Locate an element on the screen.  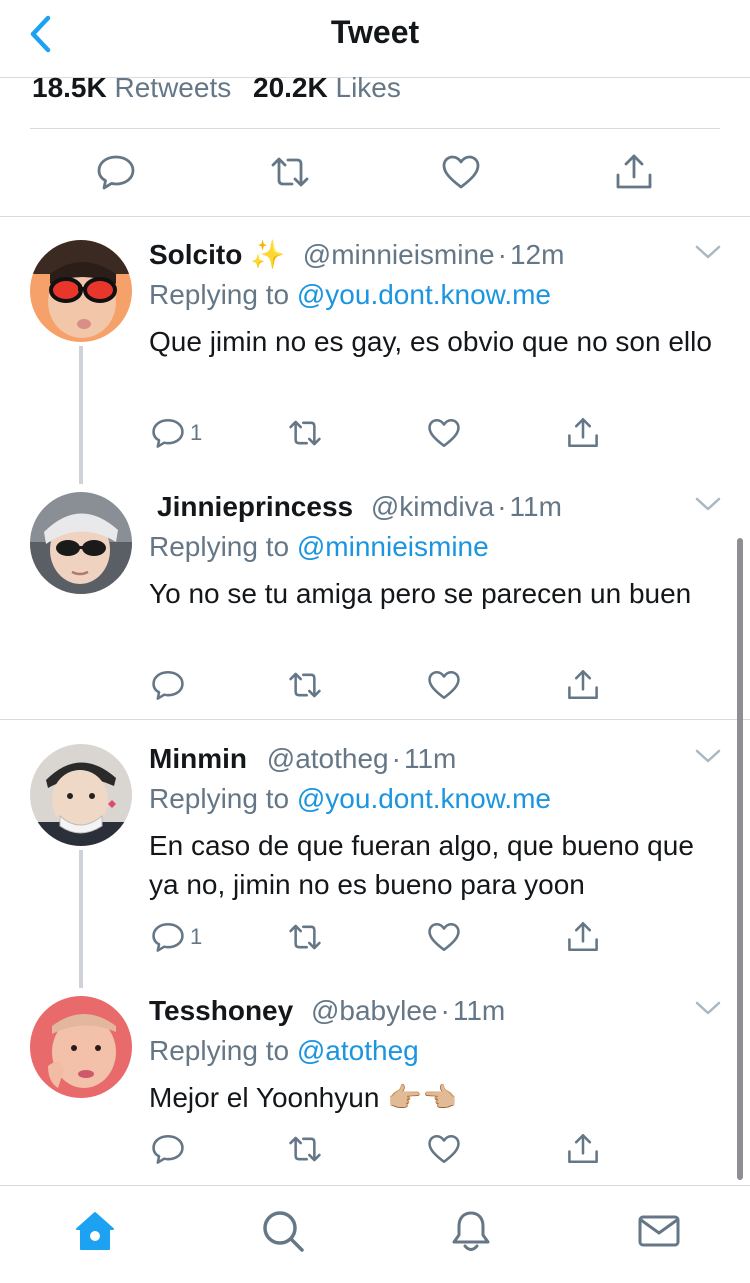
top-nav-bar: Tweet is located at coordinates (375, 39).